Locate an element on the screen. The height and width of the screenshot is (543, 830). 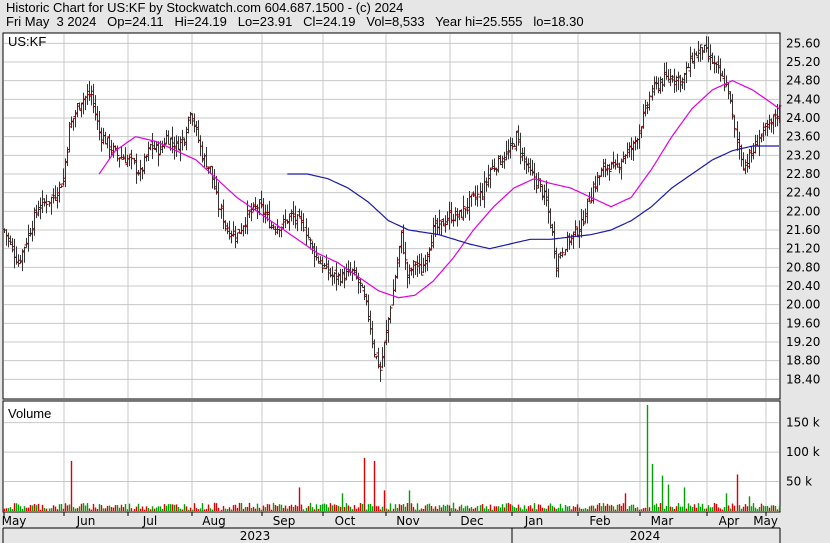
price-tick-label: 22.00 is located at coordinates (803, 211).